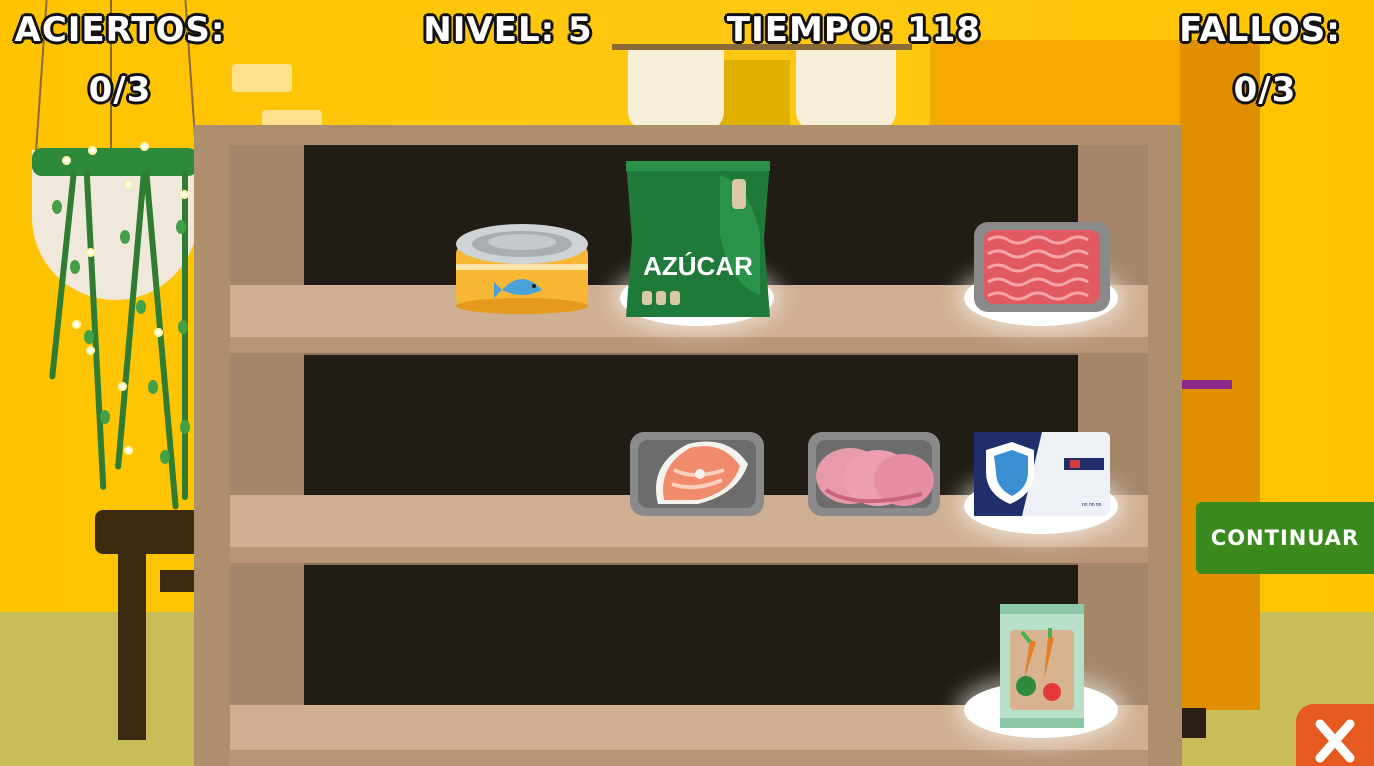 This screenshot has height=766, width=1374. What do you see at coordinates (185, 335) in the screenshot?
I see `vine` at bounding box center [185, 335].